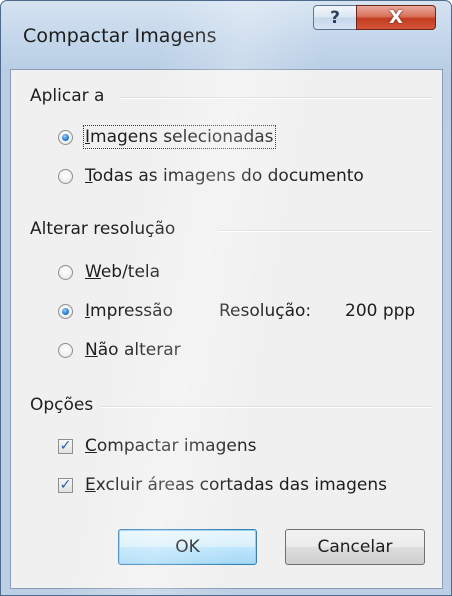 This screenshot has height=596, width=452. Describe the element at coordinates (89, 176) in the screenshot. I see `accel-key: T` at that location.